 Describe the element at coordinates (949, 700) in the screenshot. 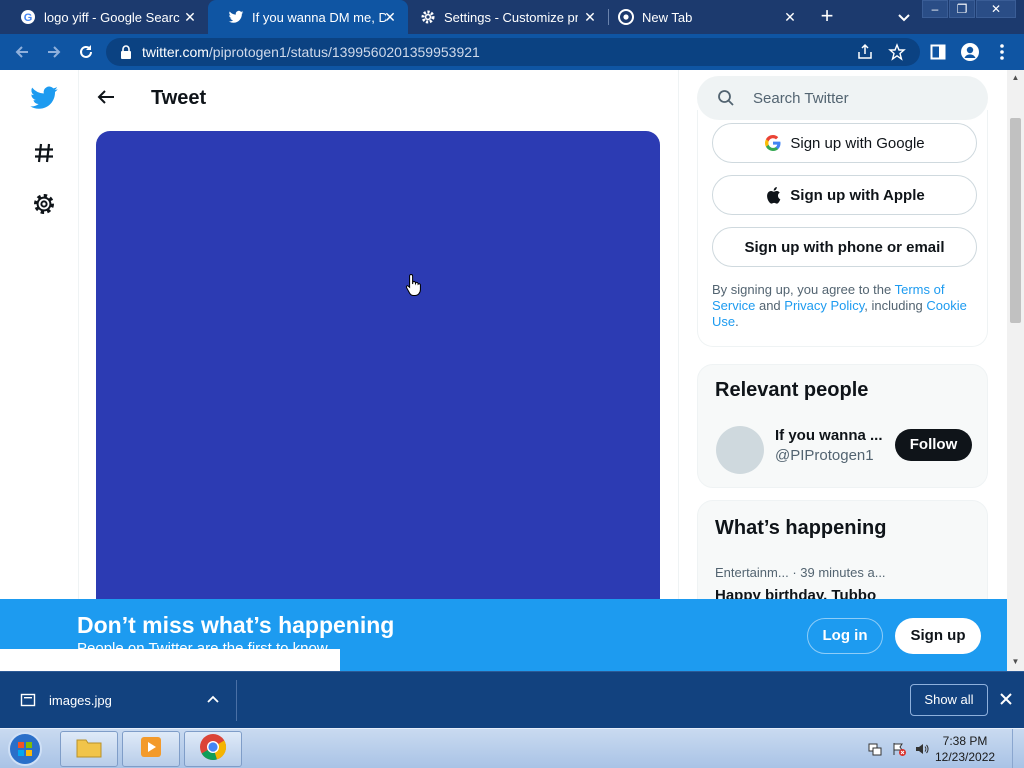

I see `show-all-downloads-button: Show all` at that location.